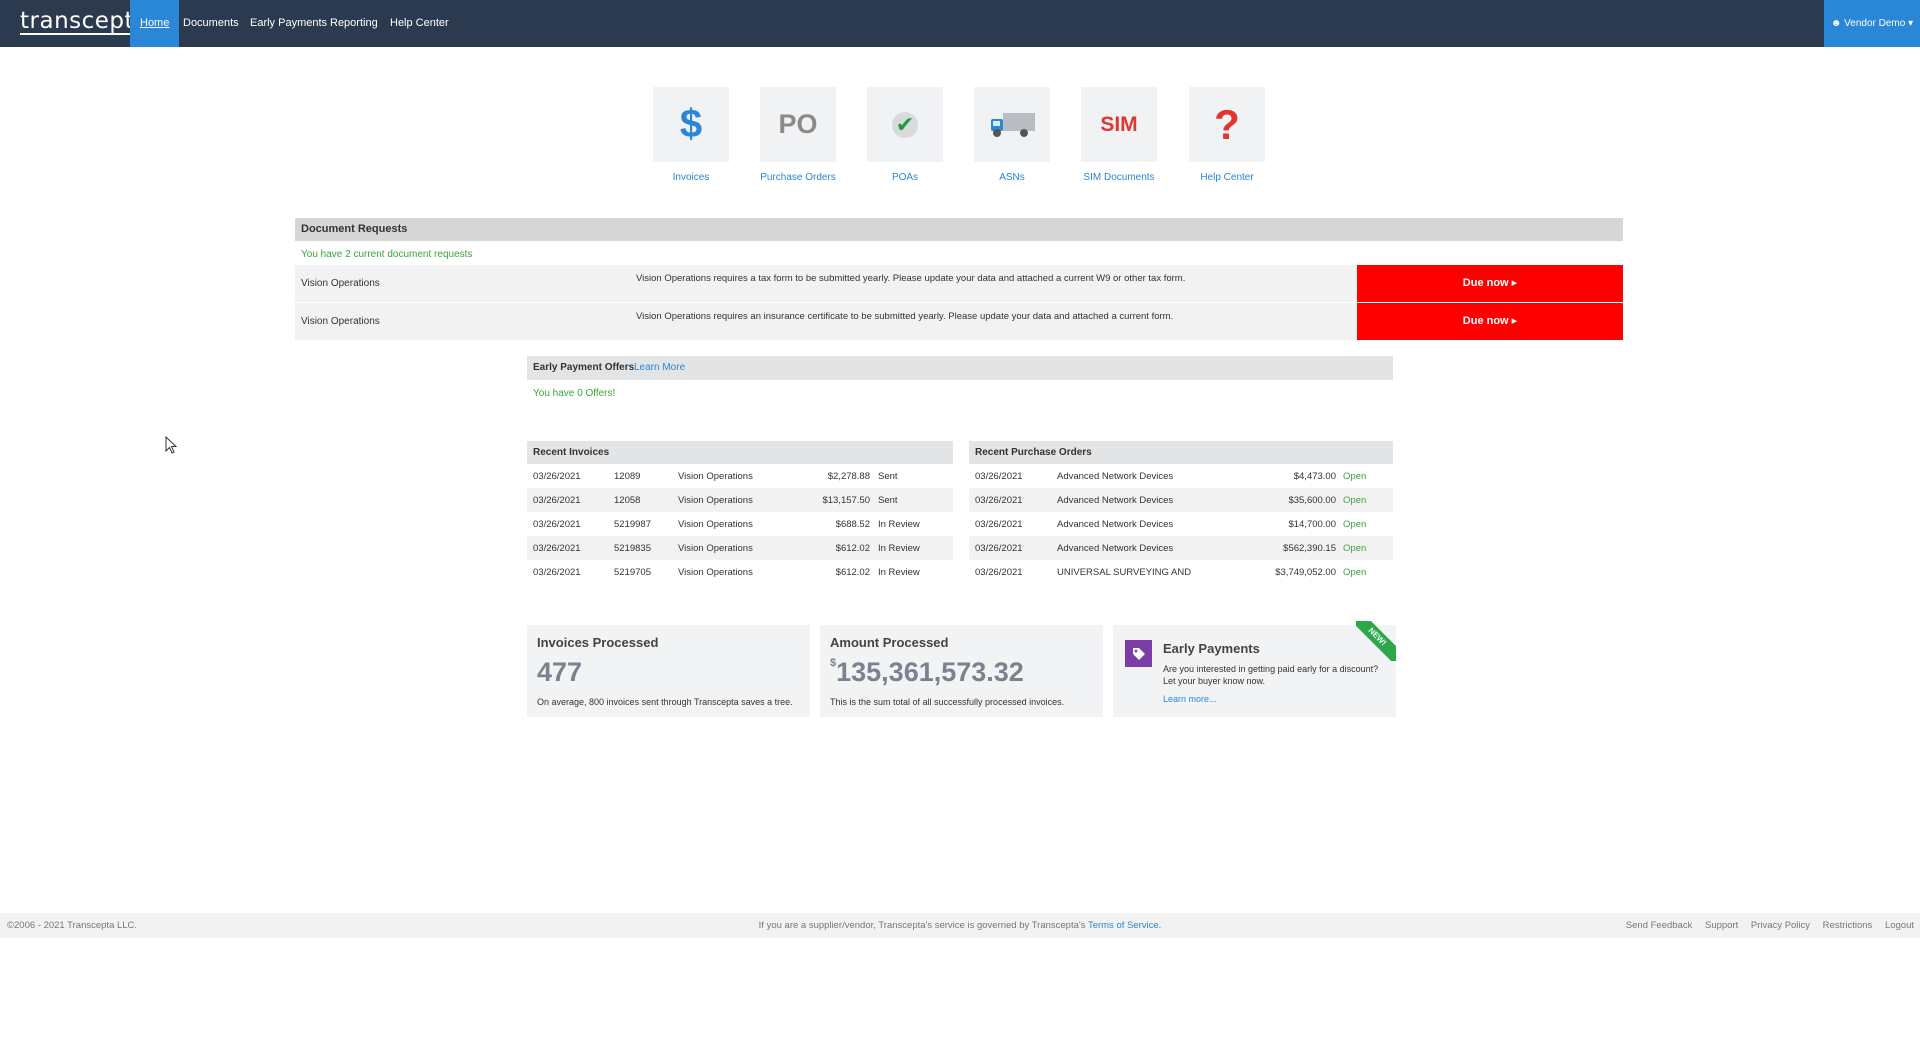 The width and height of the screenshot is (1920, 1056). Describe the element at coordinates (354, 23) in the screenshot. I see `nav-reporting: Reporting` at that location.